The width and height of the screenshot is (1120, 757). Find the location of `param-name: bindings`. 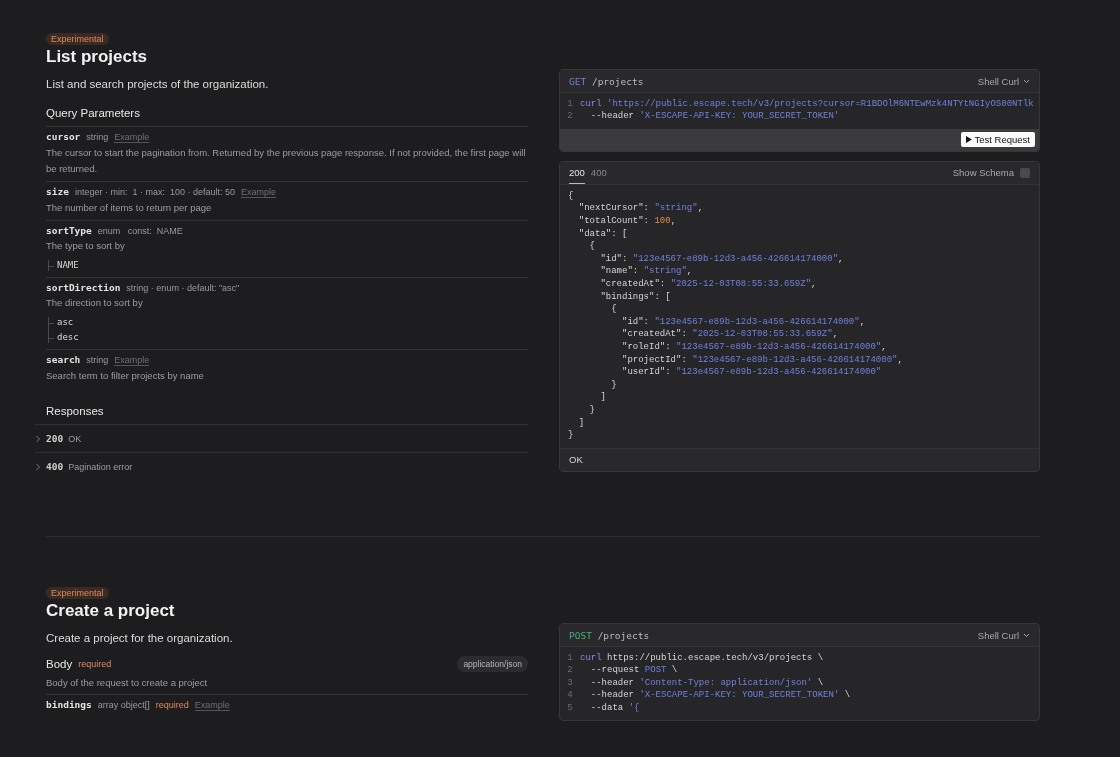

param-name: bindings is located at coordinates (69, 704).